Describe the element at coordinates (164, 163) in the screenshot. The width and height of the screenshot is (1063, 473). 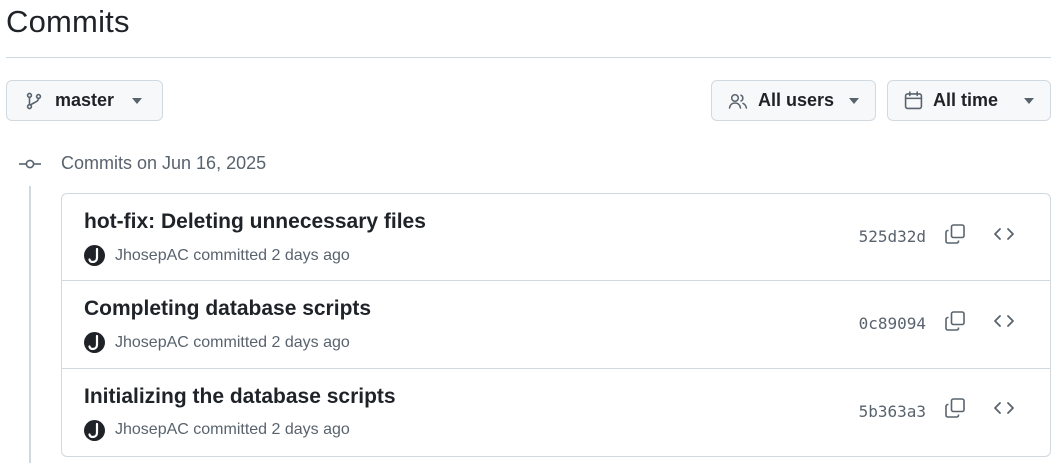
I see `commit-group-heading: Commits on Jun 16, 2025` at that location.